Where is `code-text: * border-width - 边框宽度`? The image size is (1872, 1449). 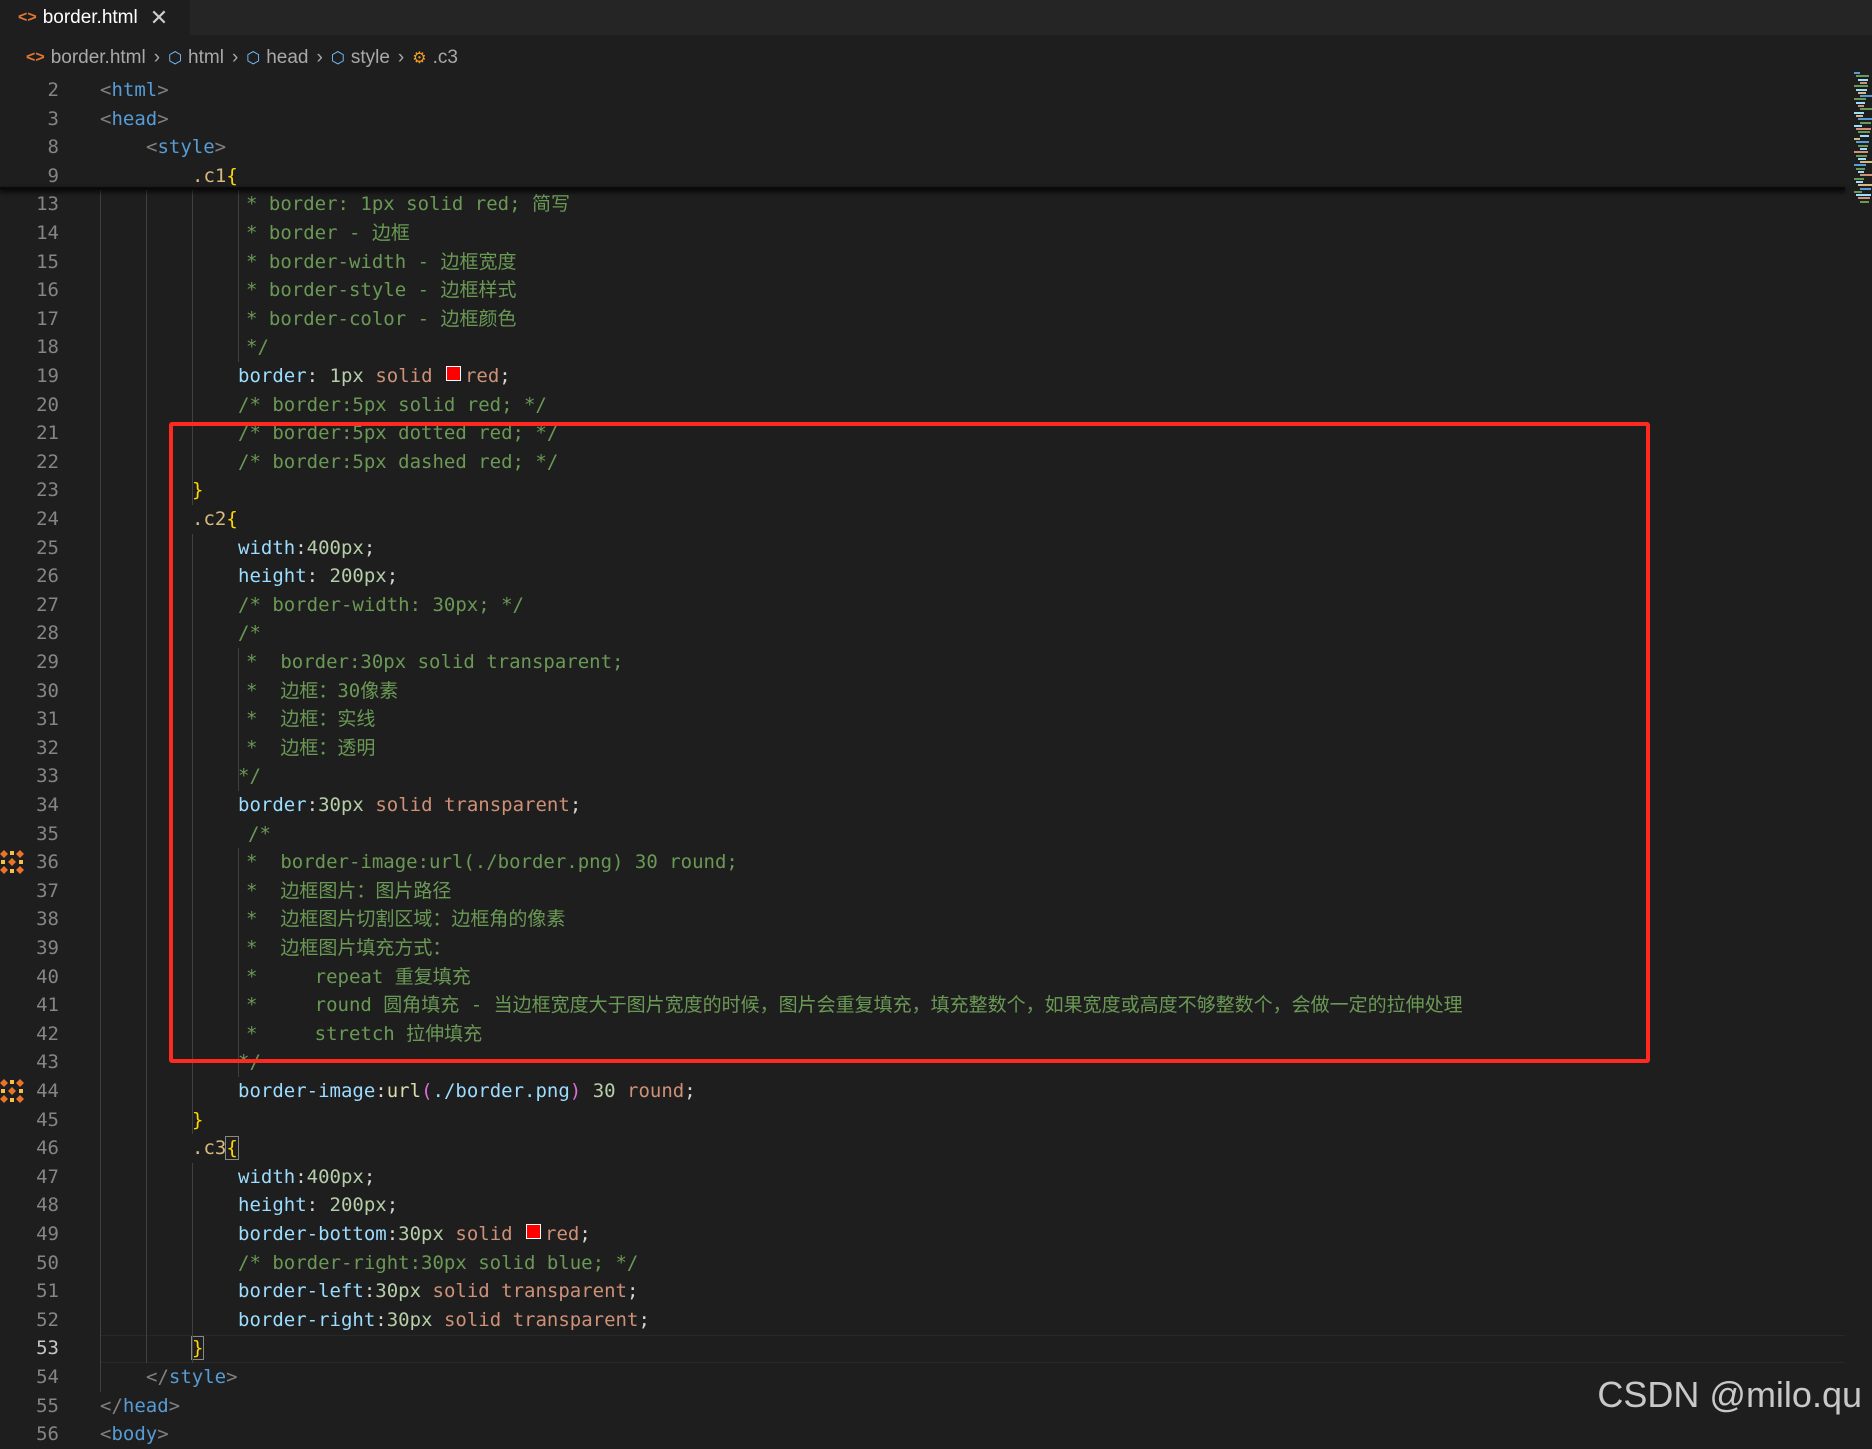 code-text: * border-width - 边框宽度 is located at coordinates (381, 262).